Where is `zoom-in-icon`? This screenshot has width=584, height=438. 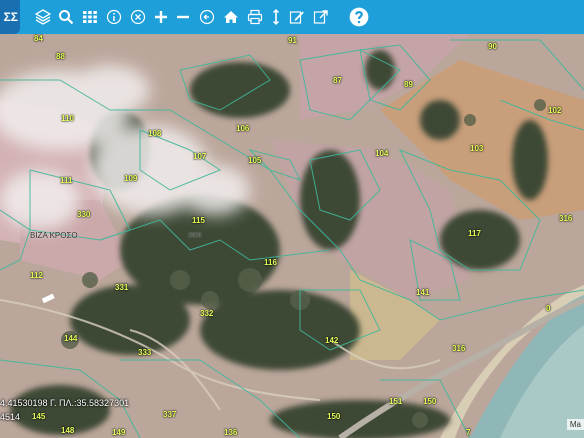 zoom-in-icon is located at coordinates (161, 17).